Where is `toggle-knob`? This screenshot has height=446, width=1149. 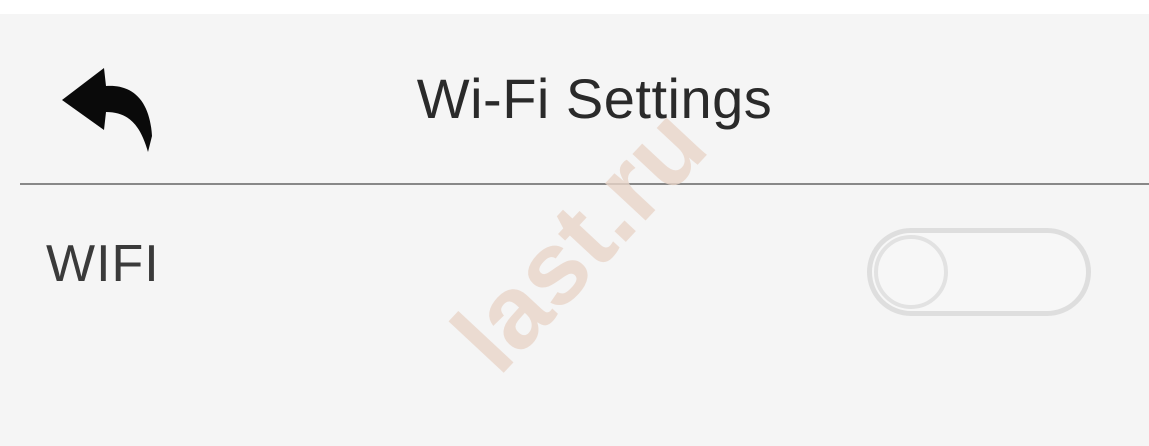
toggle-knob is located at coordinates (911, 272).